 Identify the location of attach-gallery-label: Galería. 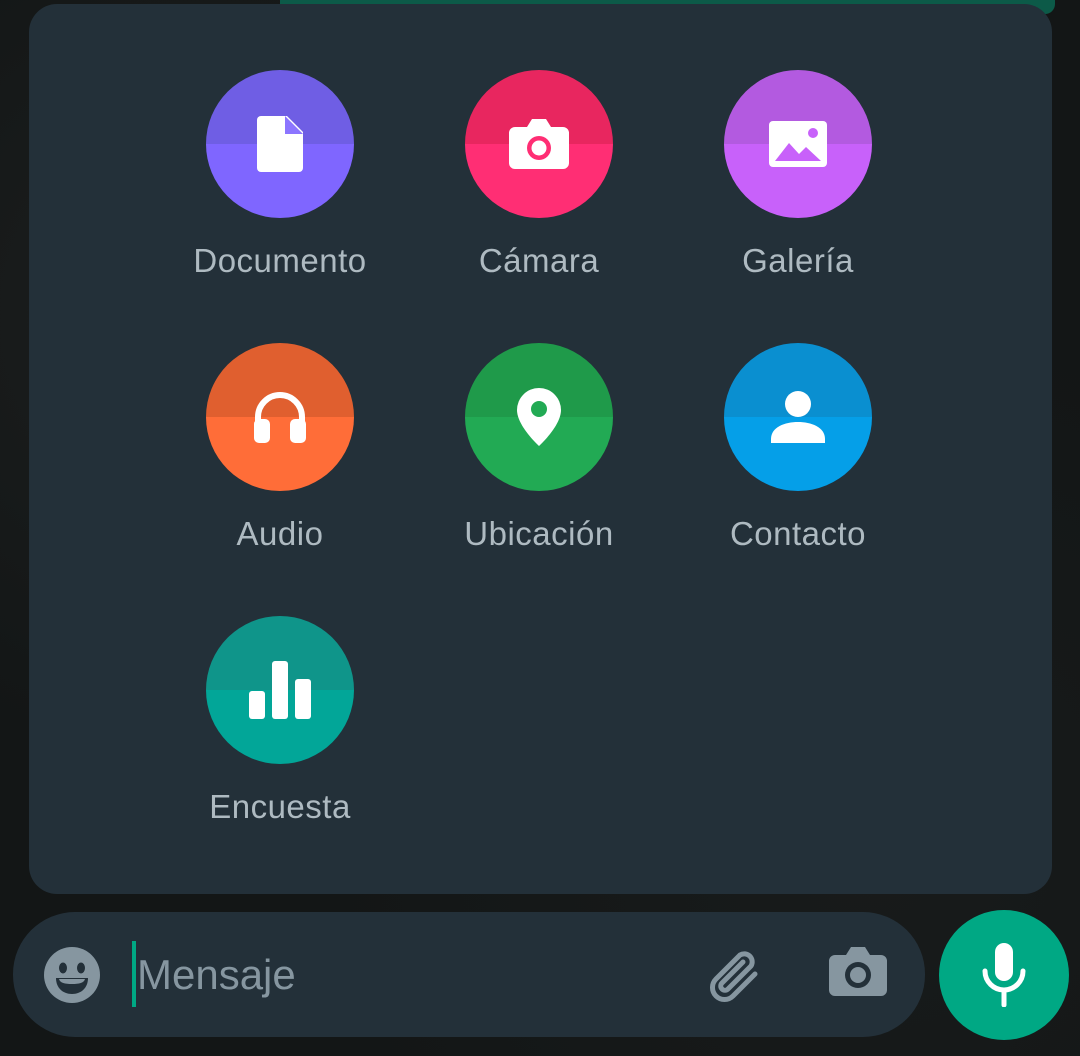
(798, 260).